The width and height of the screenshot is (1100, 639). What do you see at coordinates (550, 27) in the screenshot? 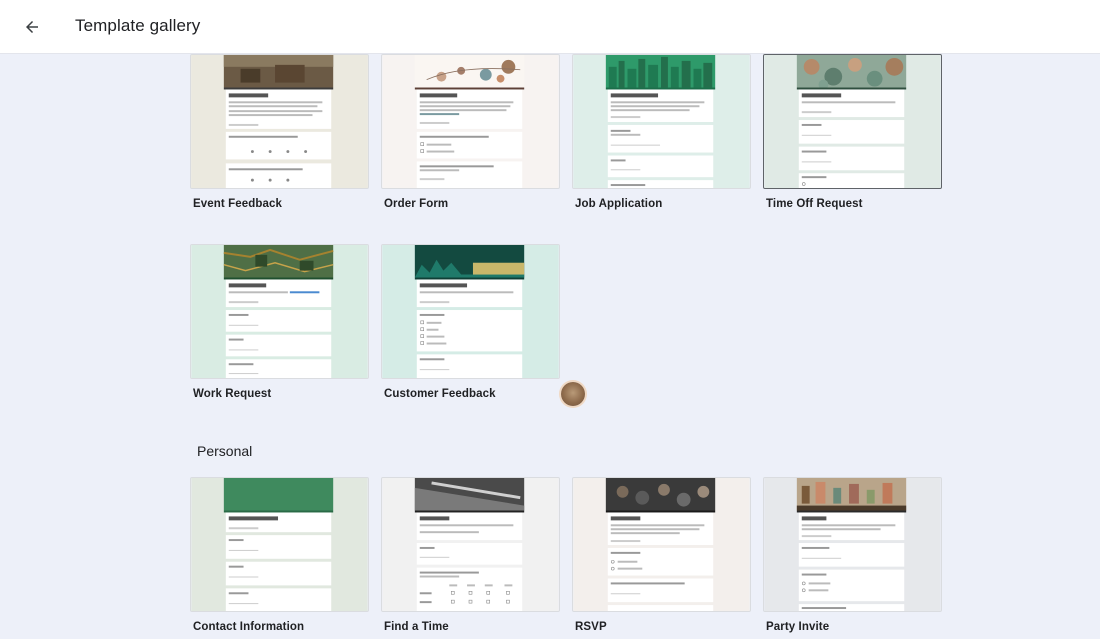
I see `top-bar: Template gallery` at bounding box center [550, 27].